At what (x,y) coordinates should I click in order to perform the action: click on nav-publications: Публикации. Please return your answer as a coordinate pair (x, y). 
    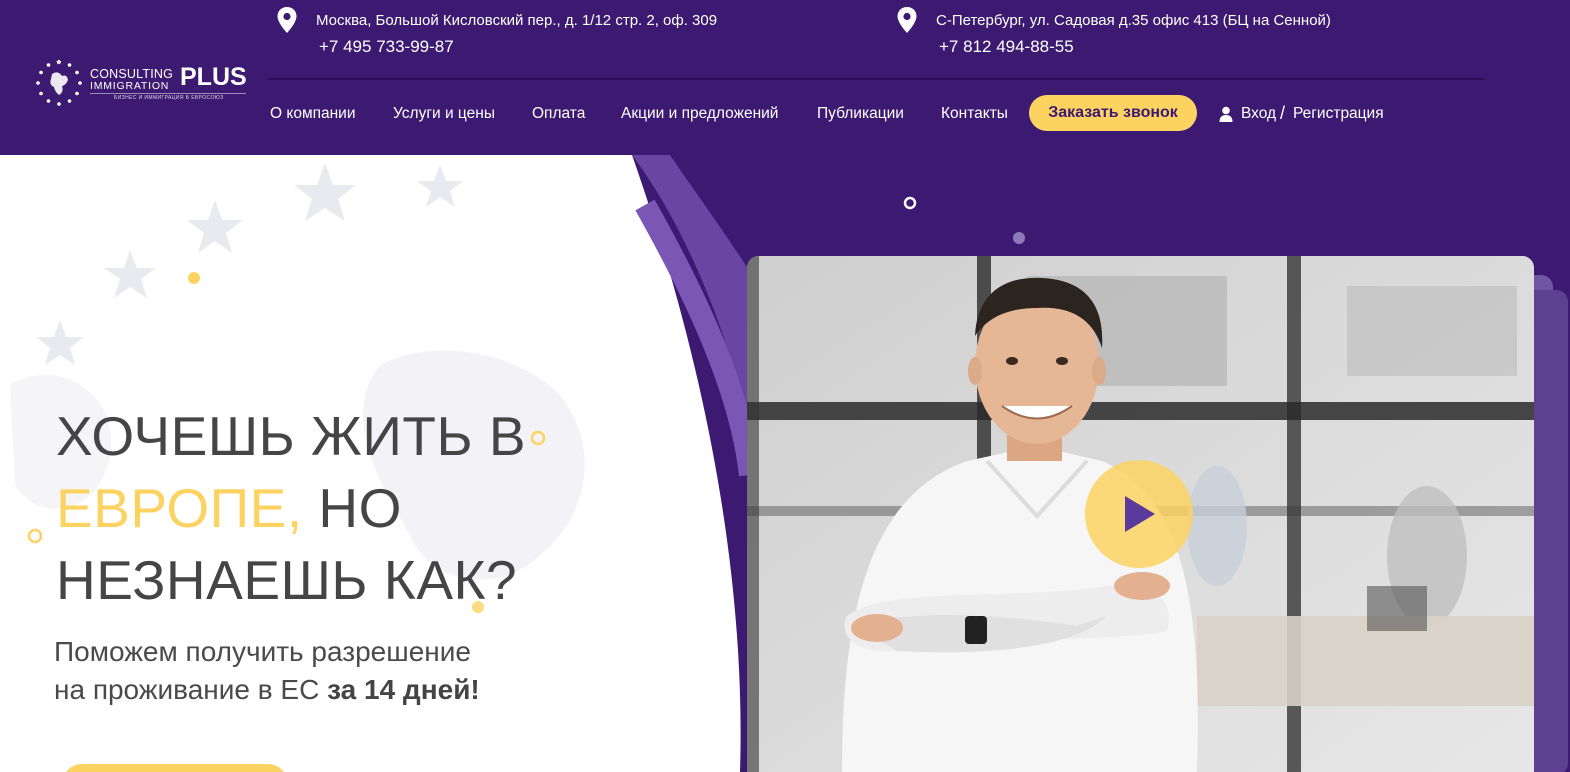
    Looking at the image, I should click on (860, 114).